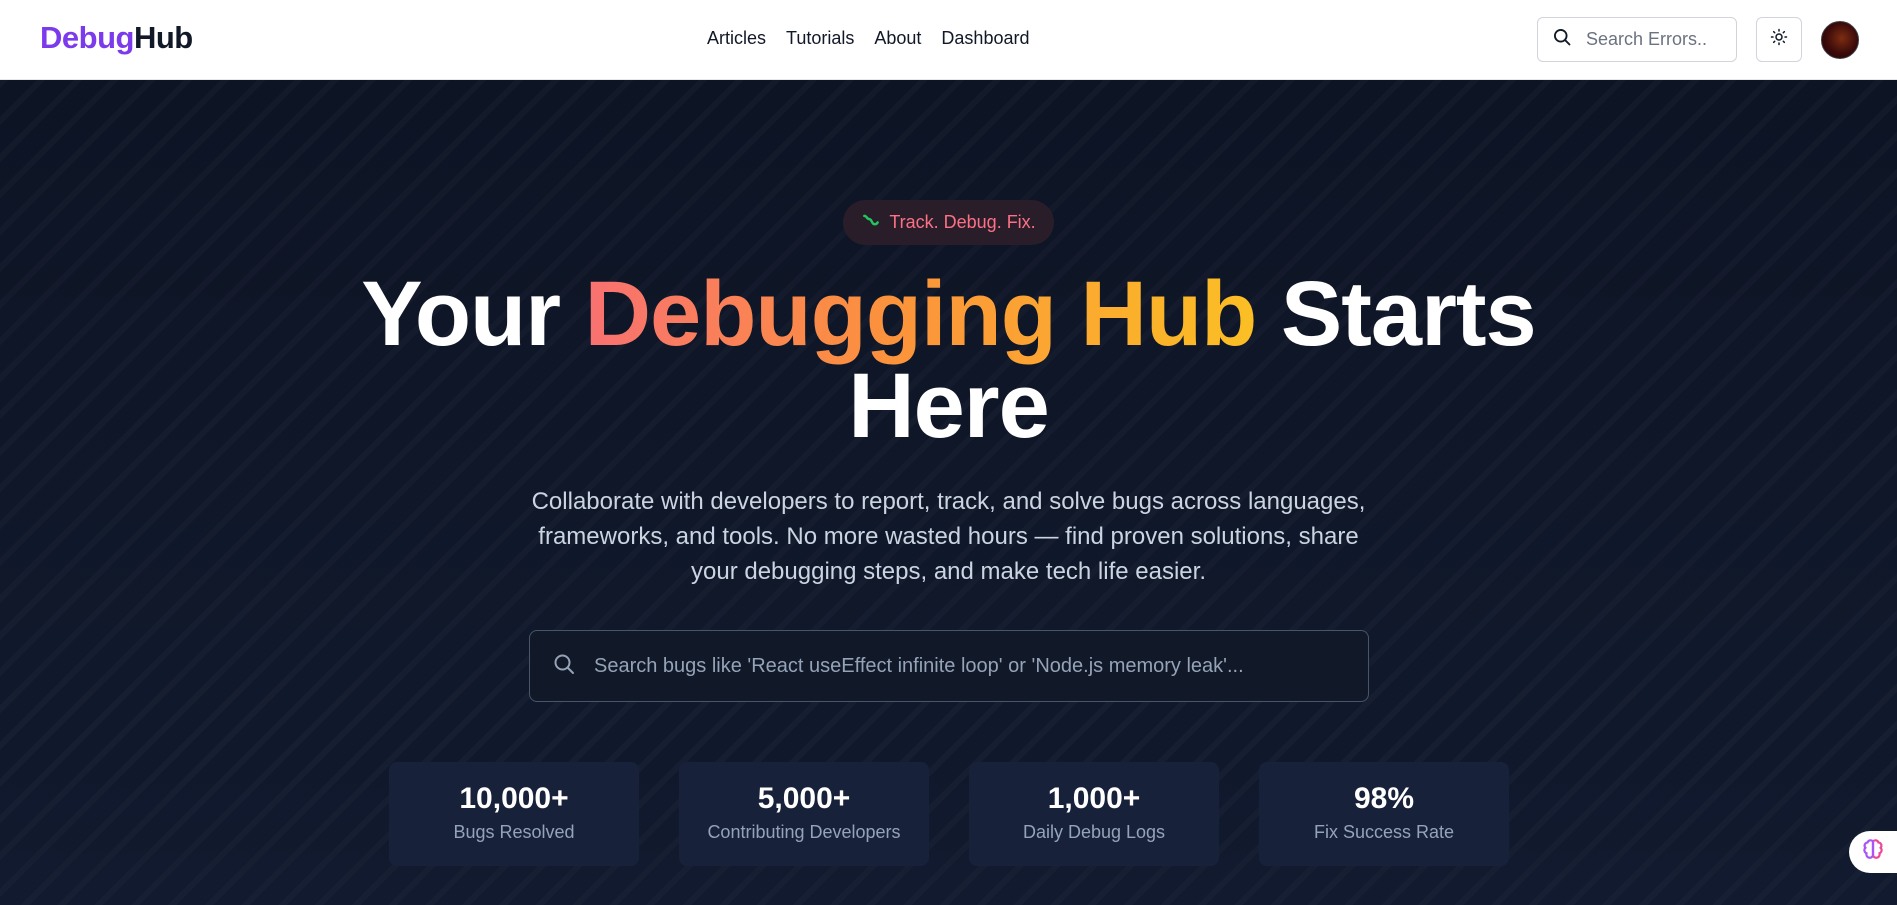  What do you see at coordinates (820, 38) in the screenshot?
I see `nav-tutorials: Tutorials` at bounding box center [820, 38].